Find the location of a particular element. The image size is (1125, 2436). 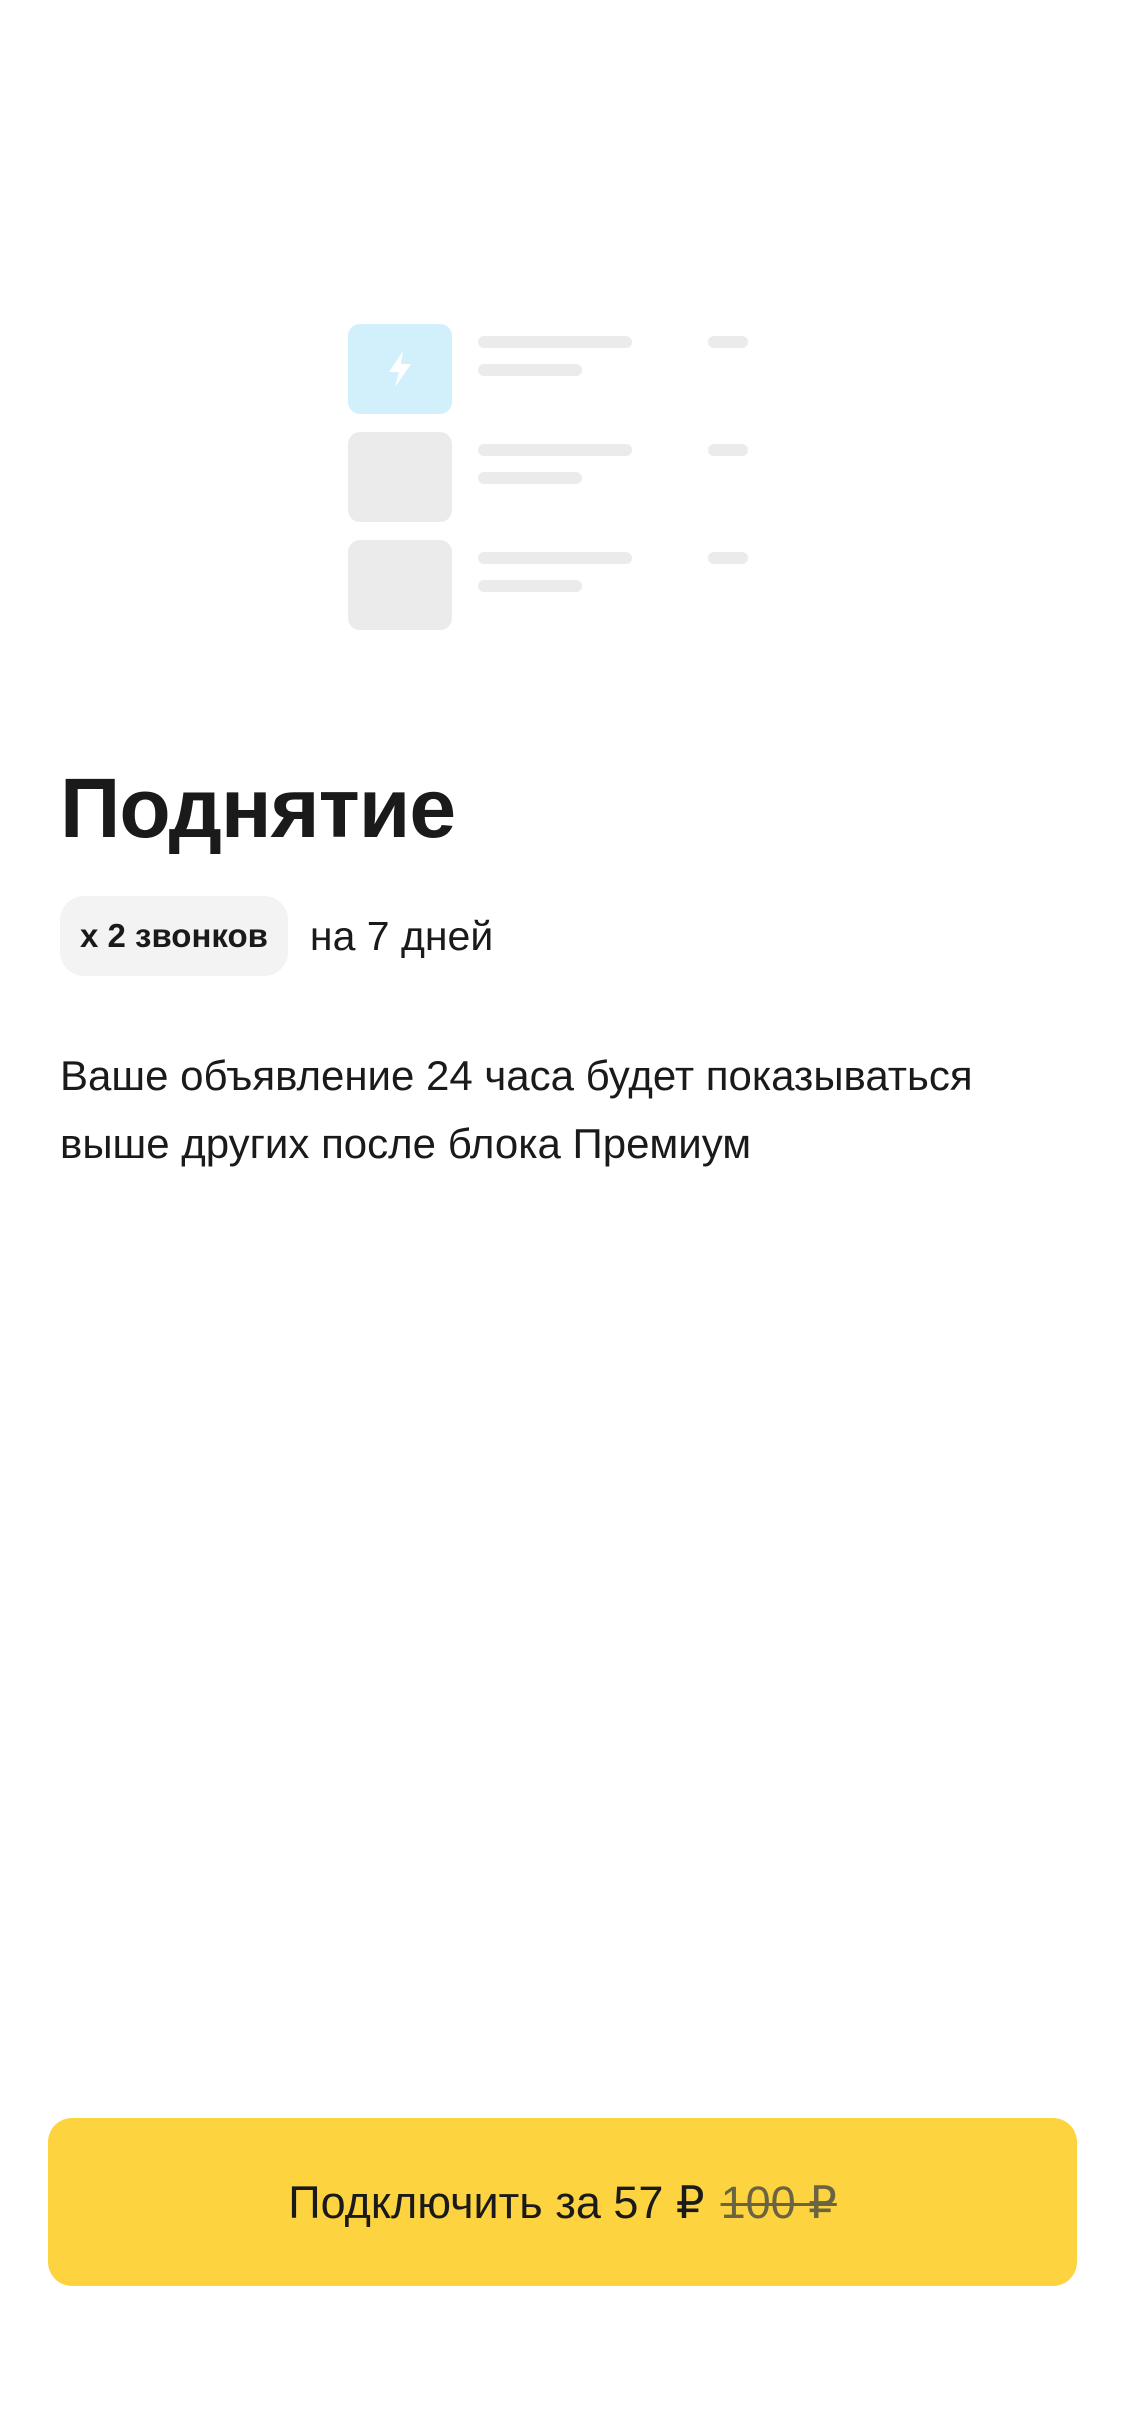

illustration-thumb-highlighted is located at coordinates (400, 369).